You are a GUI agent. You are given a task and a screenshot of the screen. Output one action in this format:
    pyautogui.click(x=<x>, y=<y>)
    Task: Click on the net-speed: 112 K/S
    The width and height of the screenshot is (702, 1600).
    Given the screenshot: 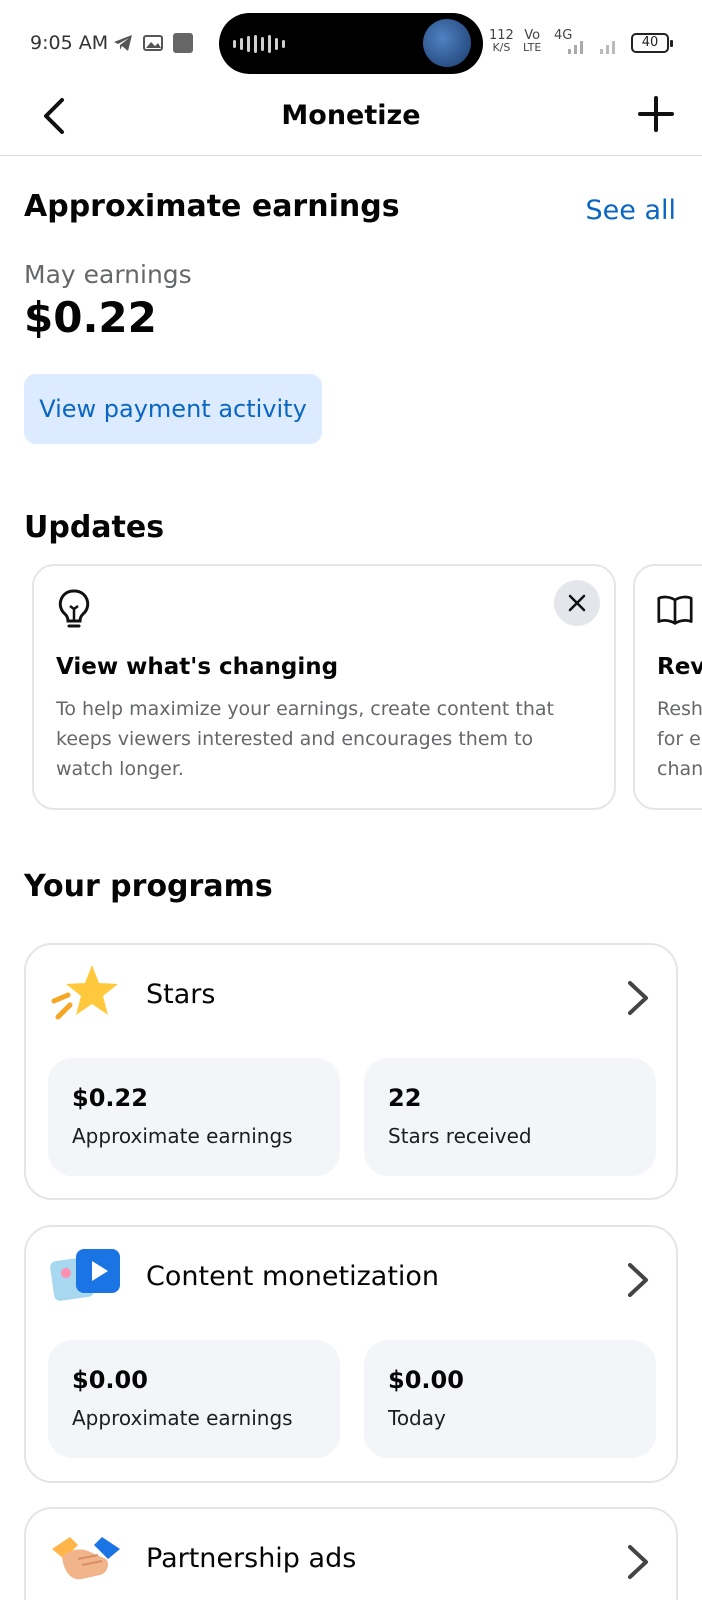 What is the action you would take?
    pyautogui.click(x=501, y=41)
    